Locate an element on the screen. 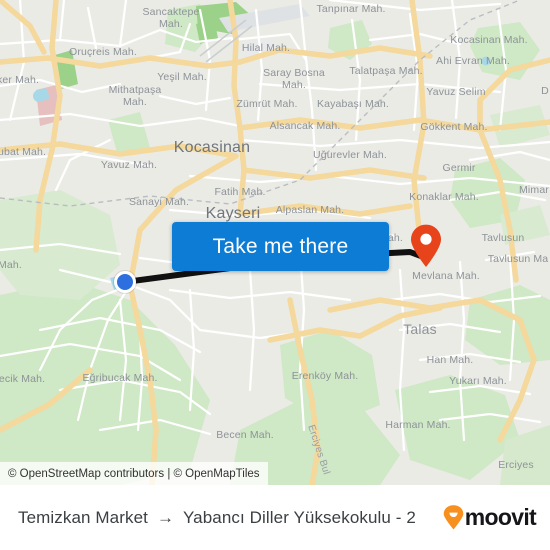 The width and height of the screenshot is (550, 550). destination-marker is located at coordinates (426, 246).